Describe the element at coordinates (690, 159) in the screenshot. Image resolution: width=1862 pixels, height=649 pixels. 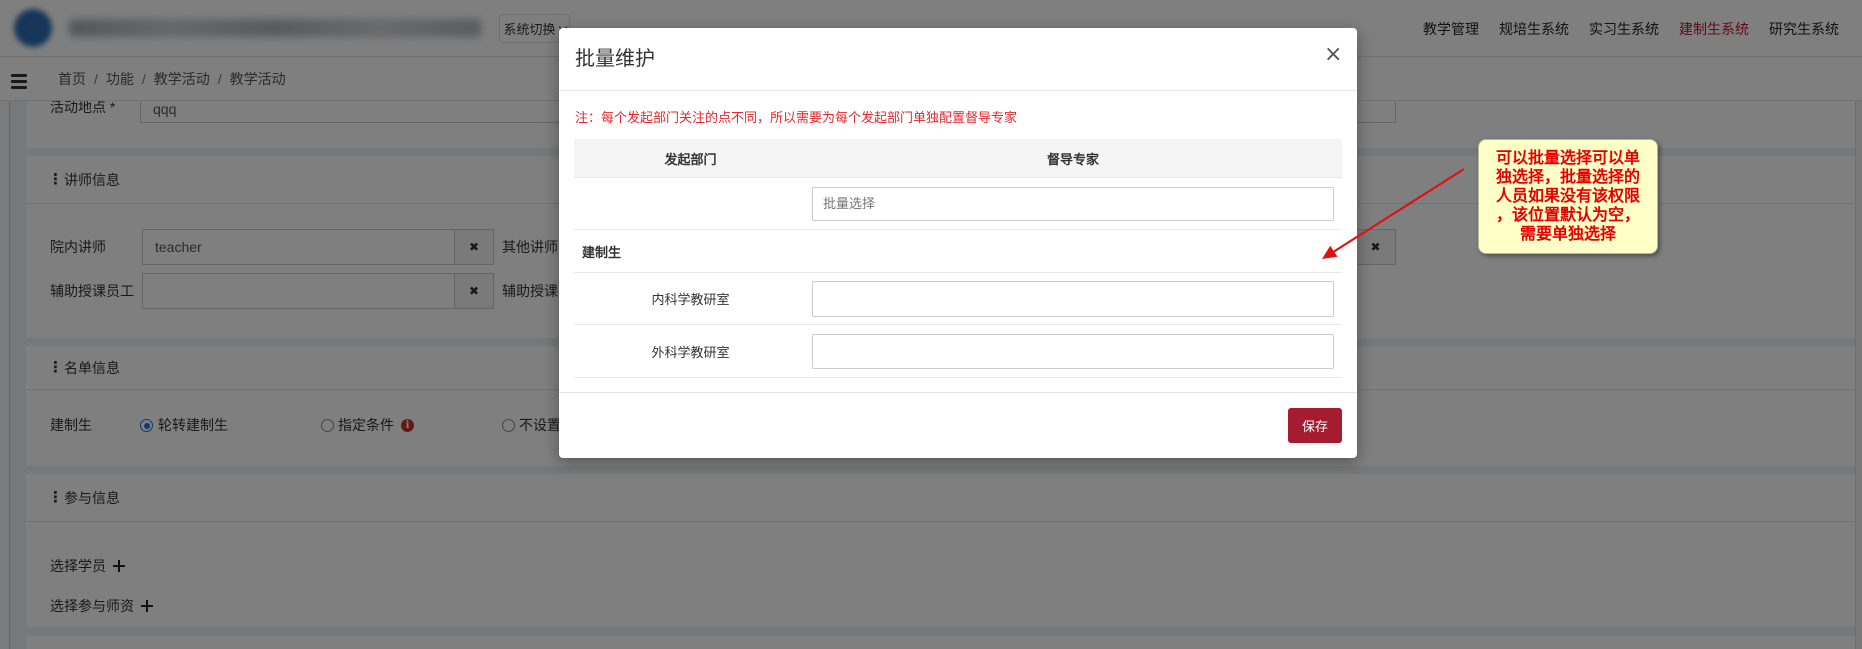
I see `column-header-department: 发起部门` at that location.